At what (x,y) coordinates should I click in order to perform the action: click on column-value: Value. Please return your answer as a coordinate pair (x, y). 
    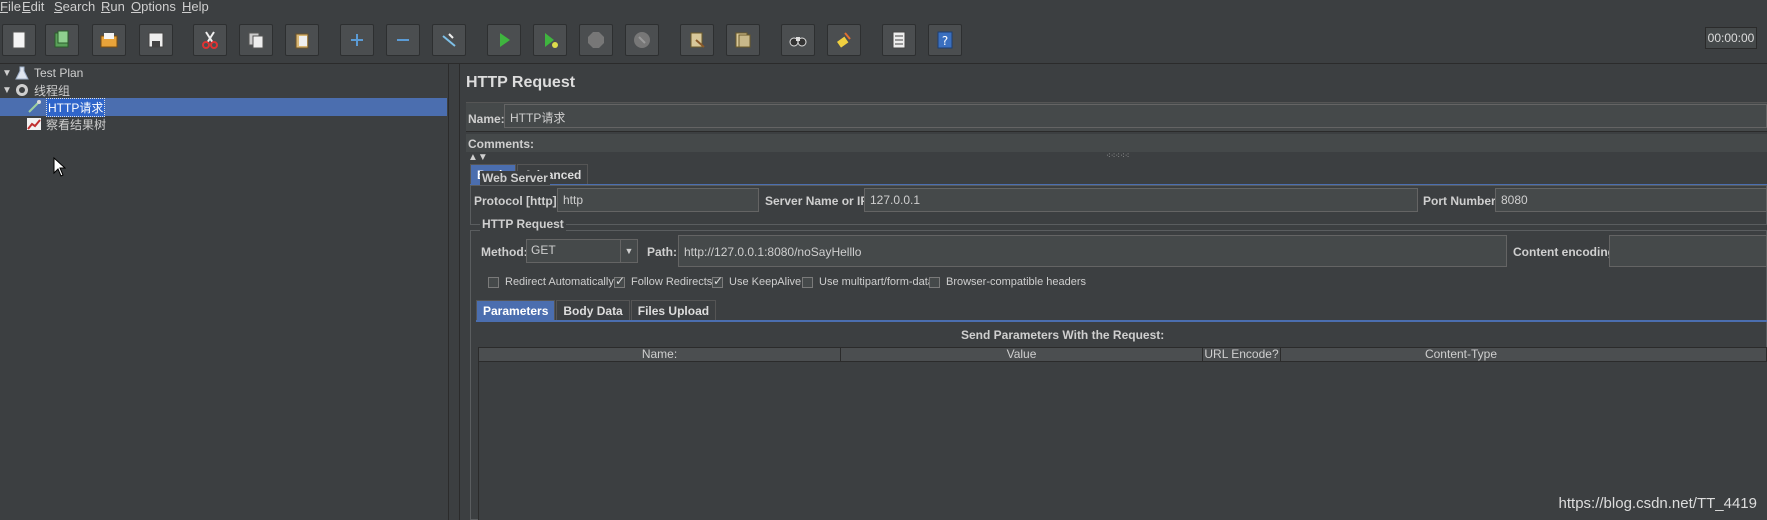
    Looking at the image, I should click on (1022, 354).